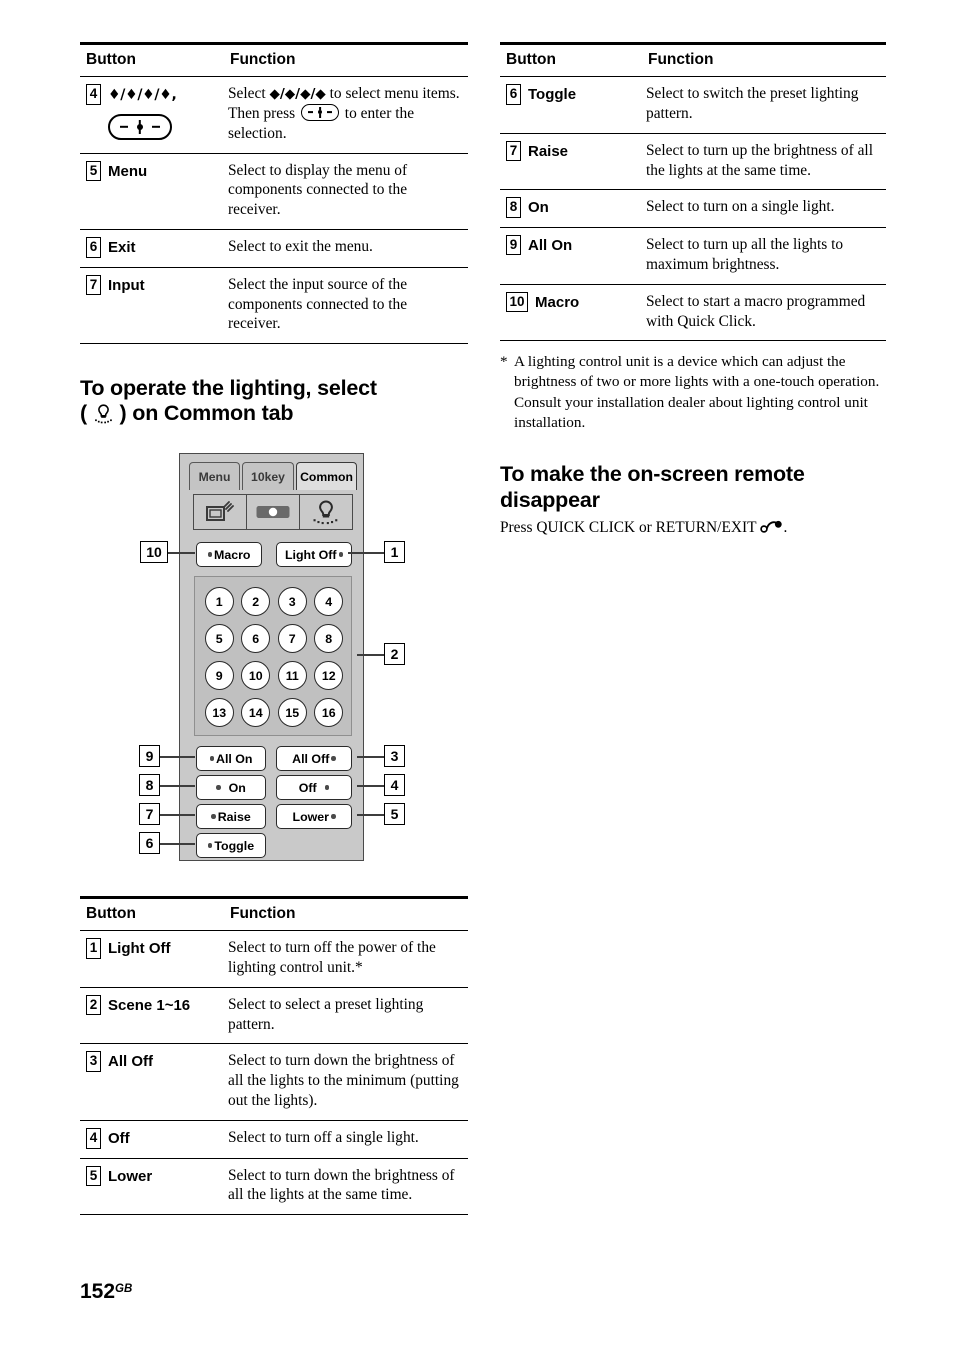 This screenshot has height=1352, width=954. What do you see at coordinates (292, 638) in the screenshot?
I see `scene-button-7: 7` at bounding box center [292, 638].